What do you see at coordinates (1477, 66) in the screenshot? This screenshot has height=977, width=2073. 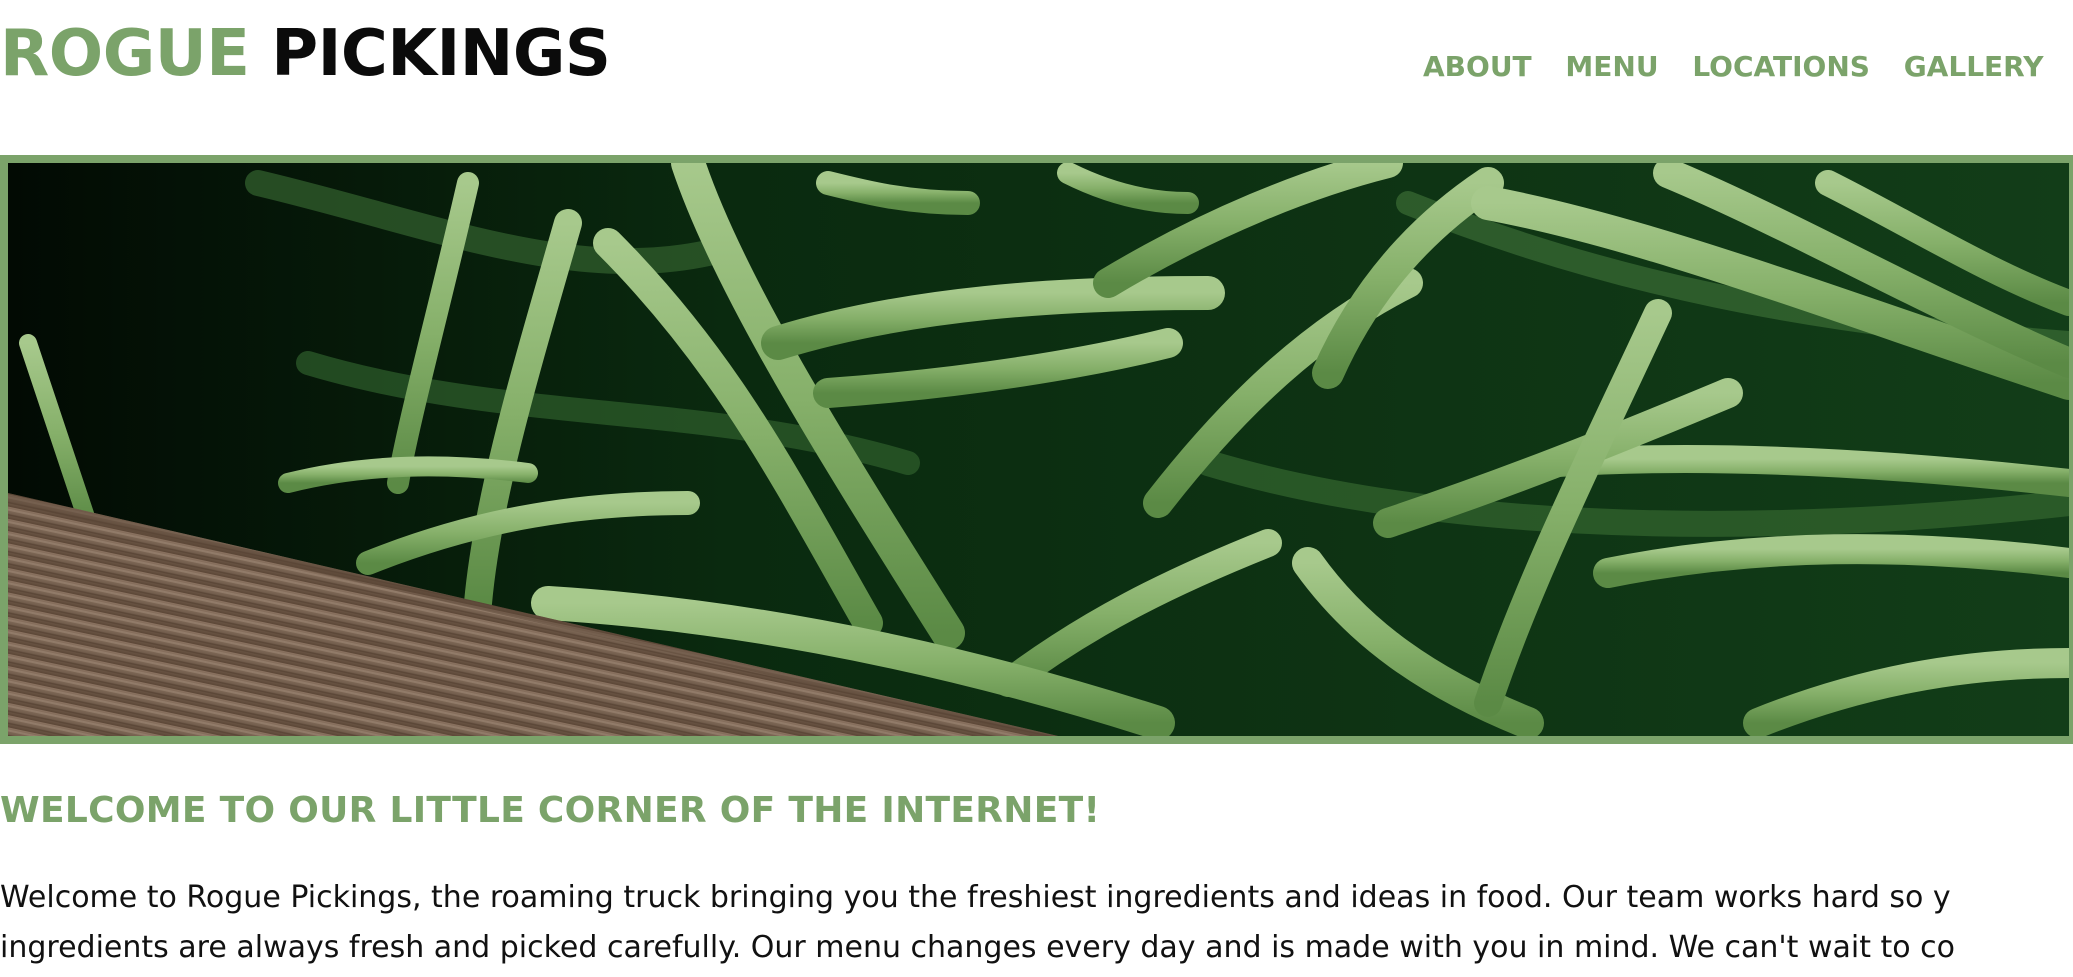 I see `nav-item-about: ABOUT` at bounding box center [1477, 66].